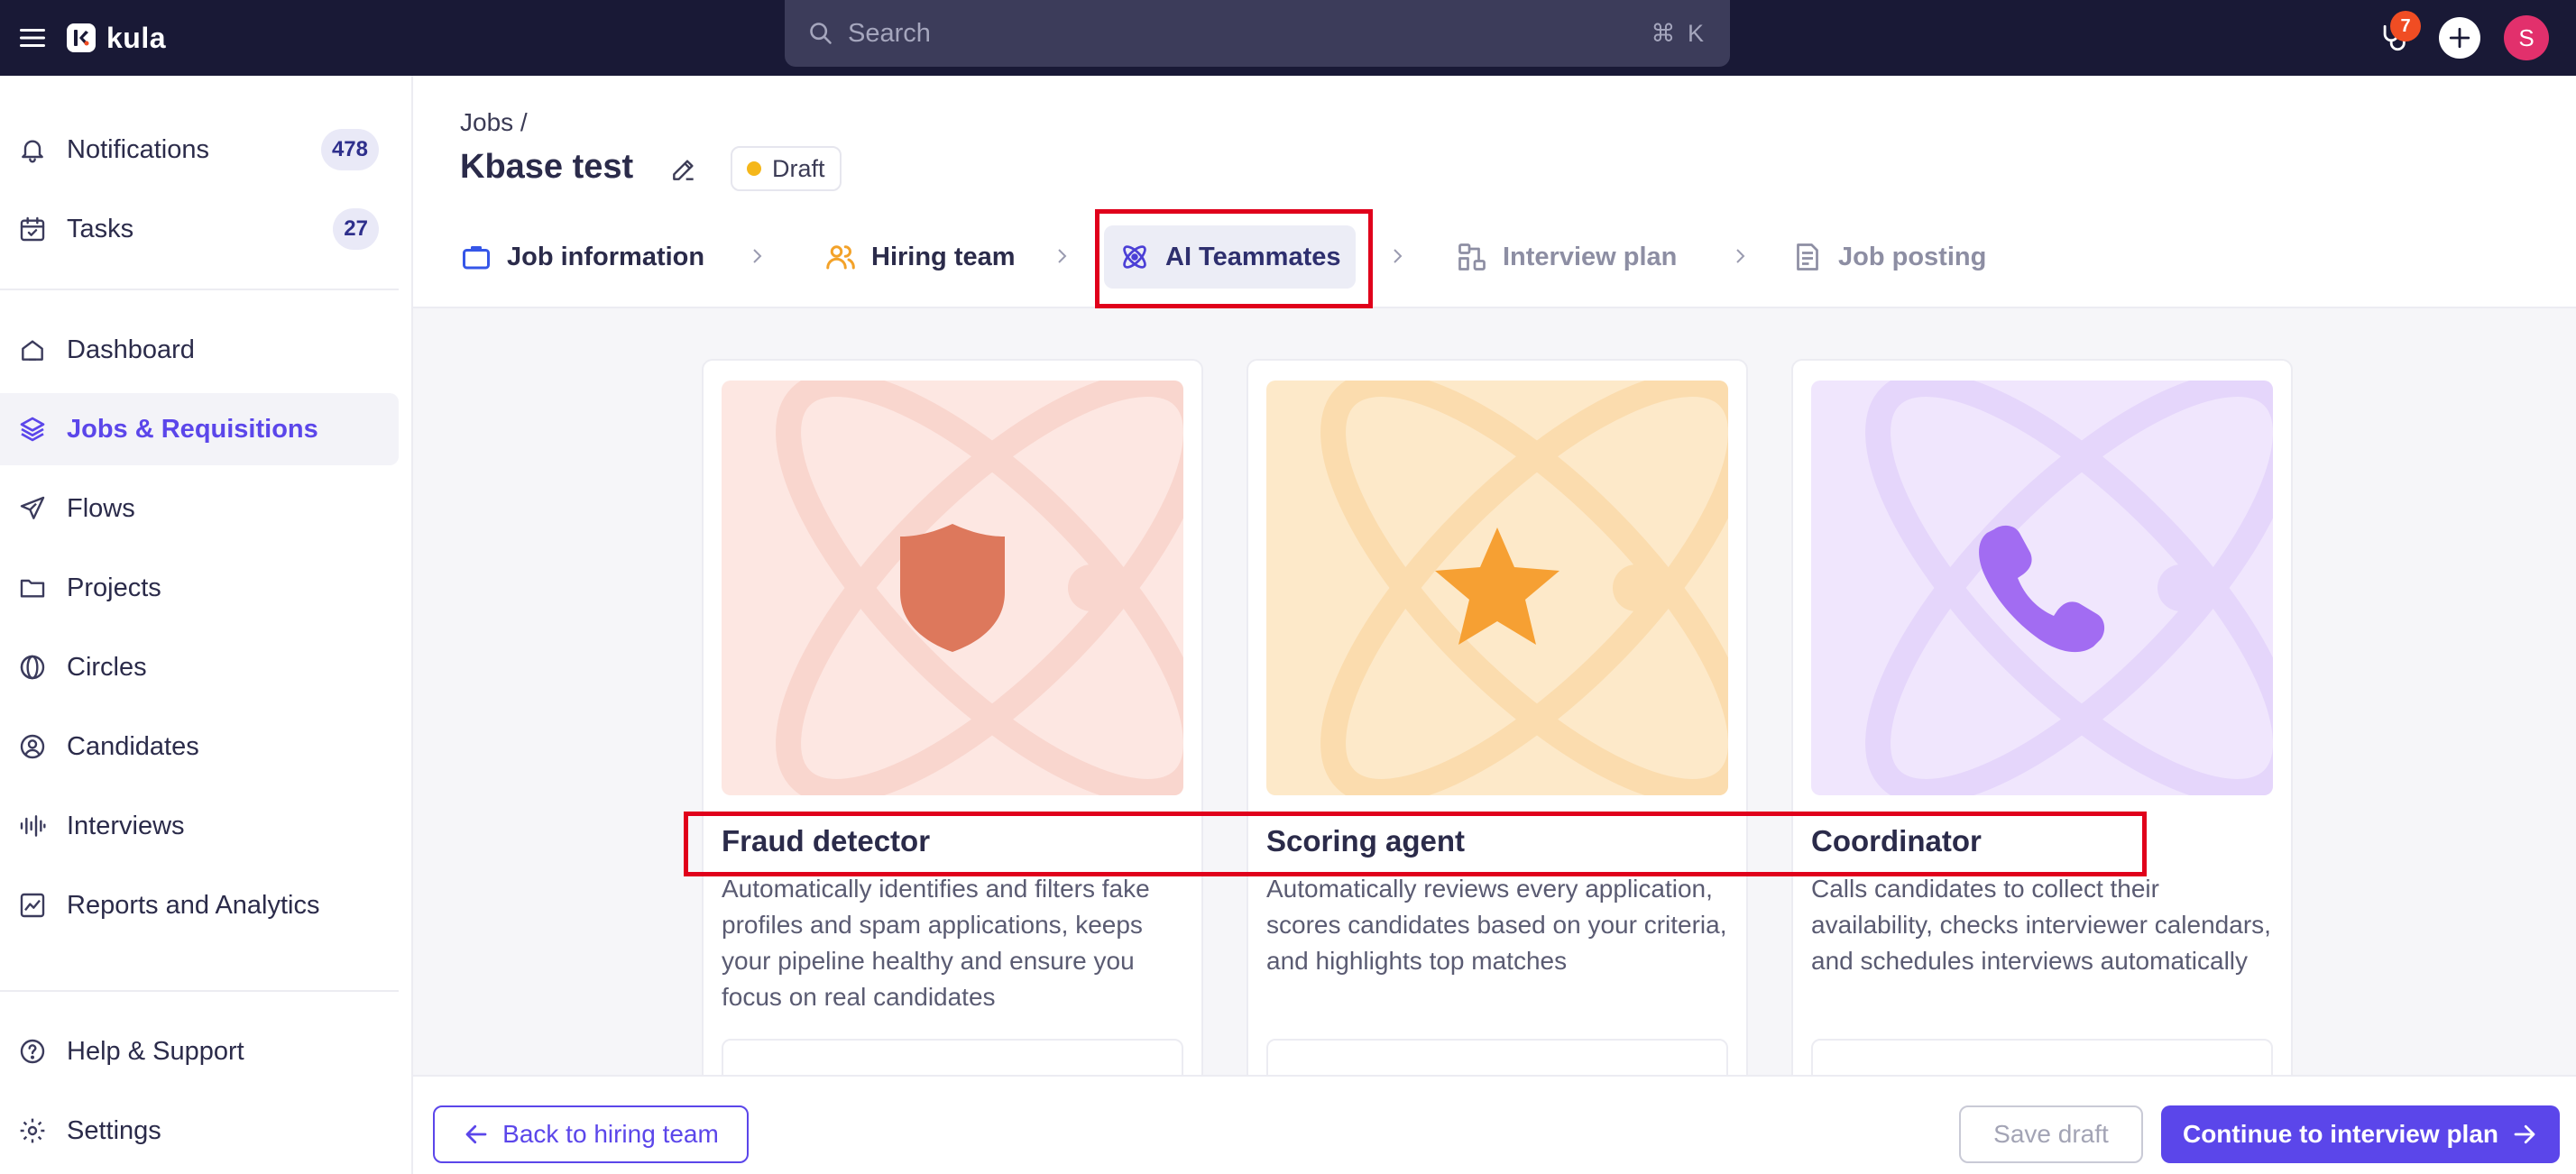 Image resolution: width=2576 pixels, height=1174 pixels. I want to click on user-circle-icon, so click(32, 746).